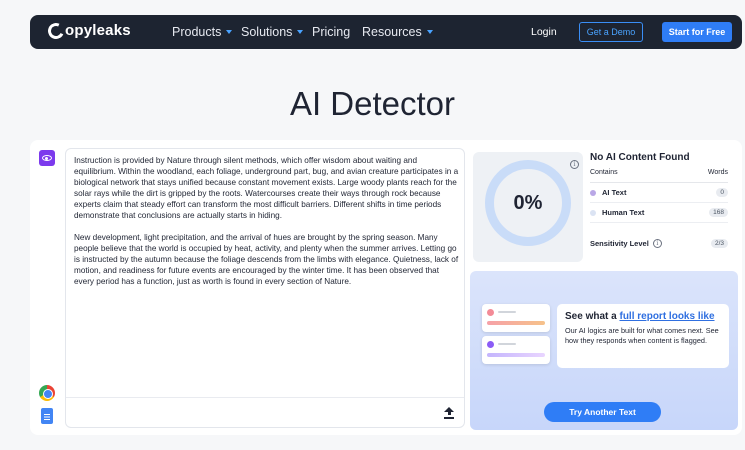 This screenshot has width=745, height=450. I want to click on upload-icon, so click(449, 413).